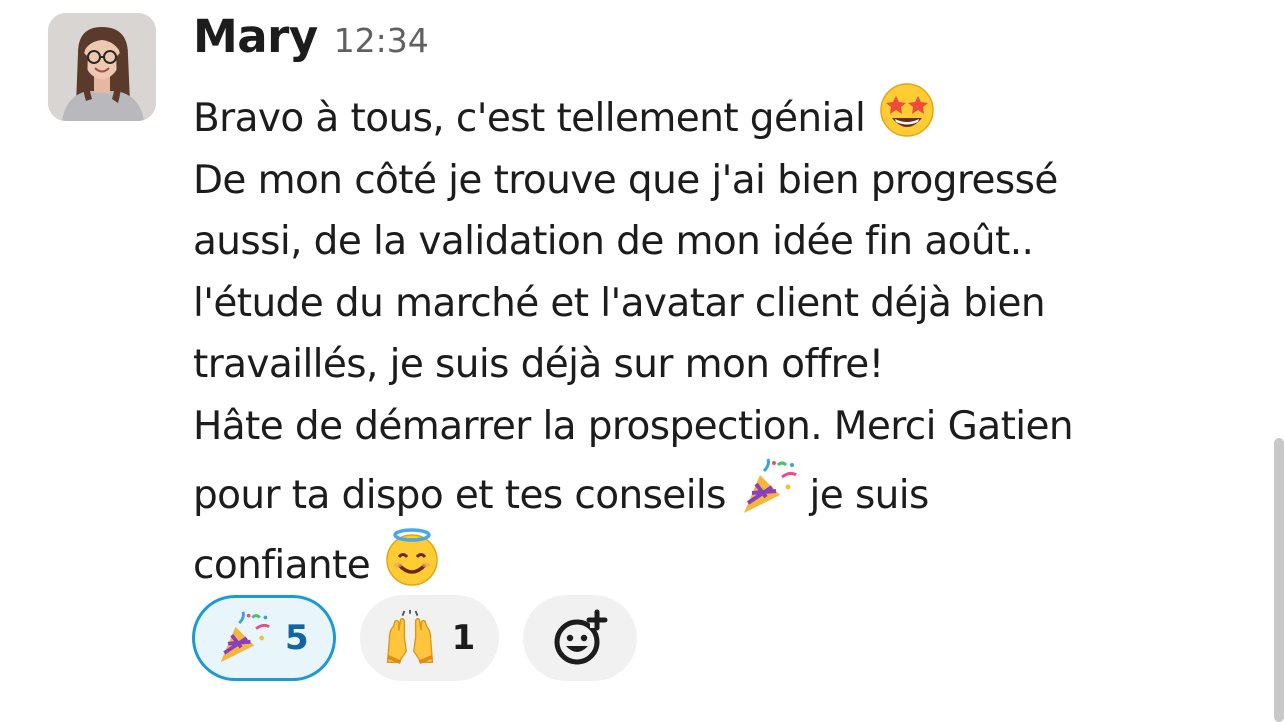 The height and width of the screenshot is (722, 1284). What do you see at coordinates (412, 557) in the screenshot?
I see `smiling-face-with-halo-icon` at bounding box center [412, 557].